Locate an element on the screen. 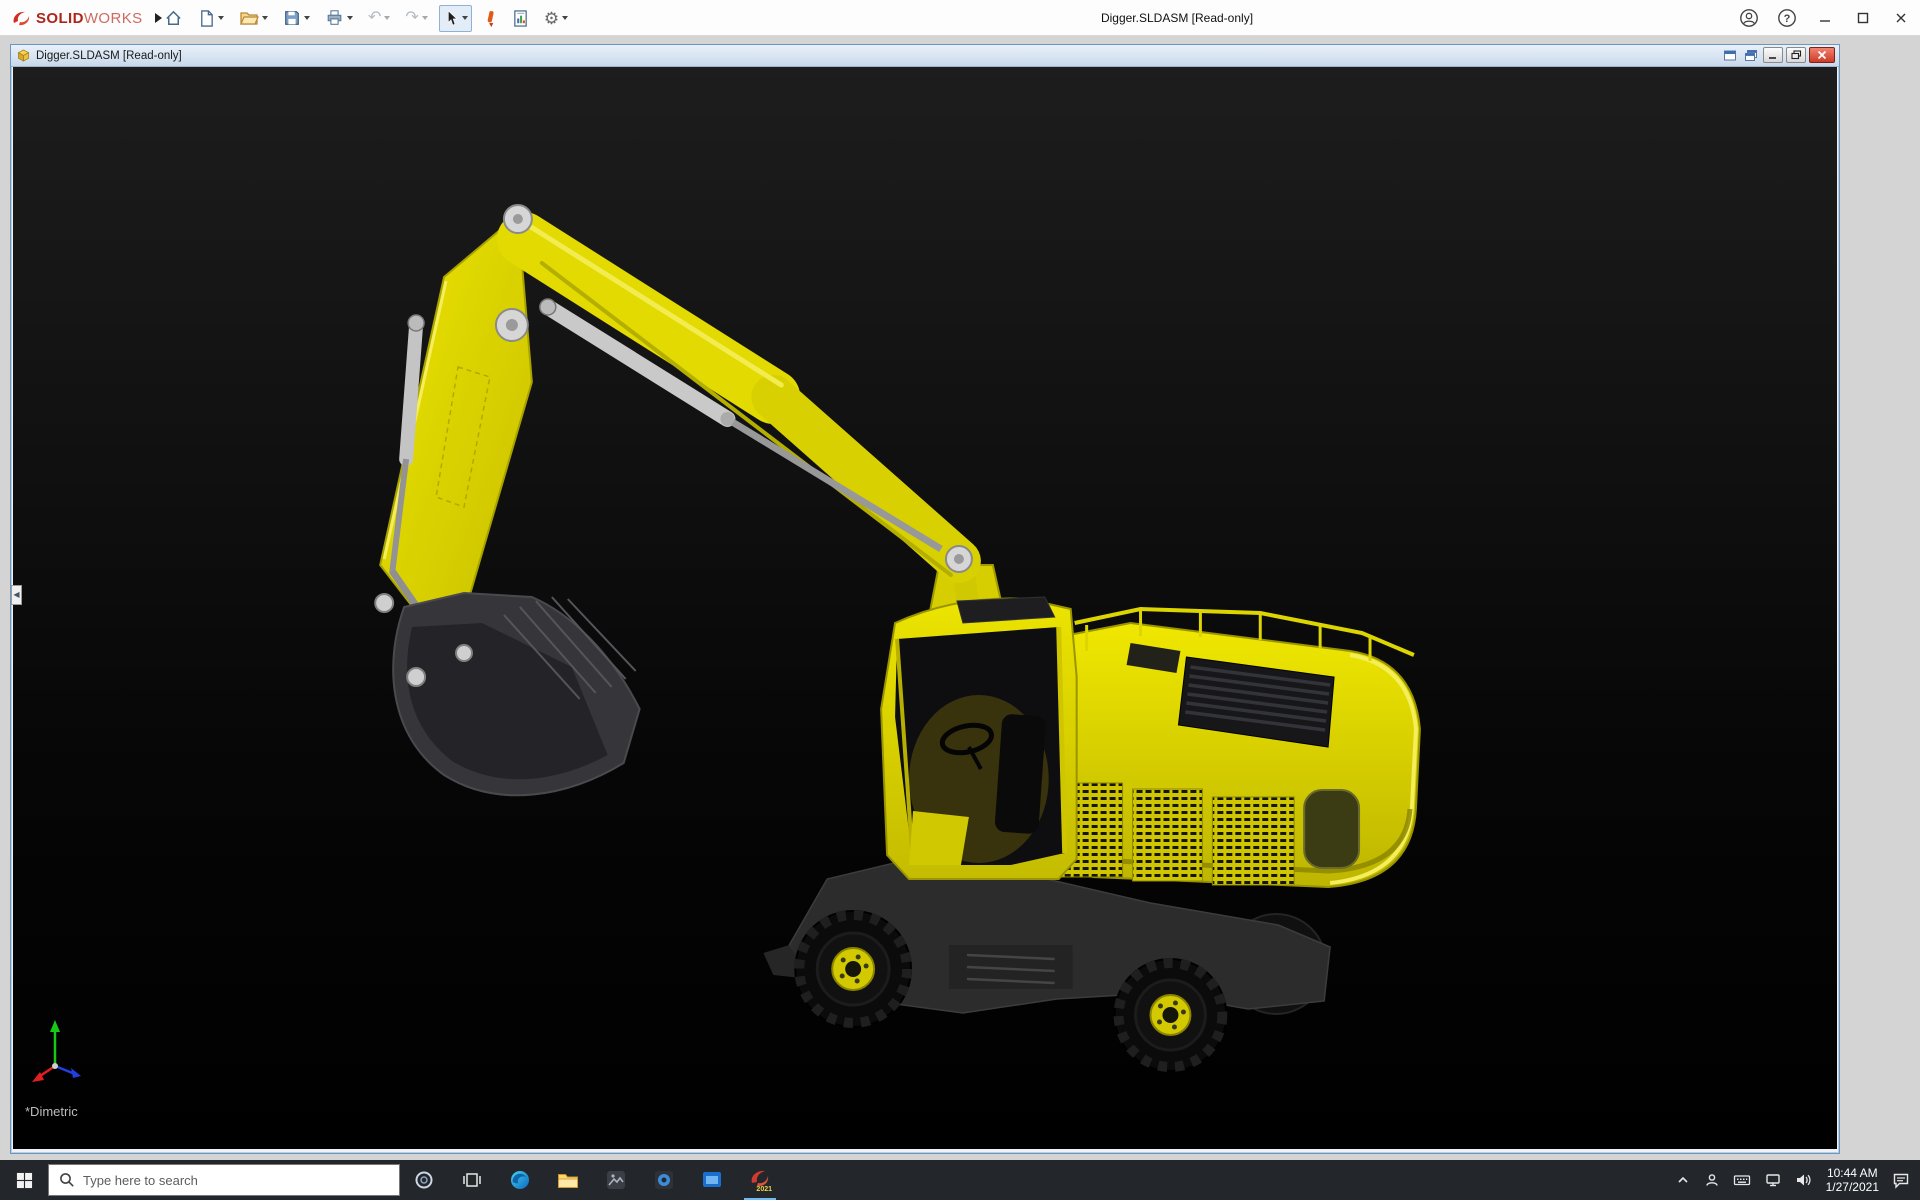 The width and height of the screenshot is (1920, 1200). print-button is located at coordinates (339, 18).